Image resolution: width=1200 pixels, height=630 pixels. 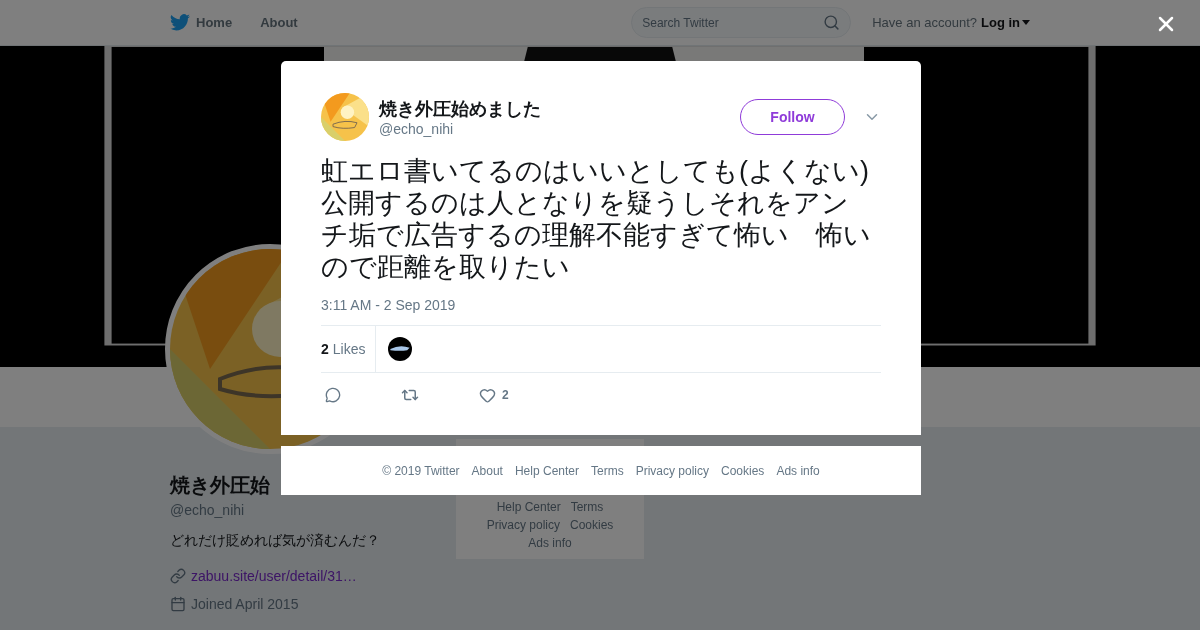 I want to click on joined-date: Joined April 2015, so click(x=245, y=604).